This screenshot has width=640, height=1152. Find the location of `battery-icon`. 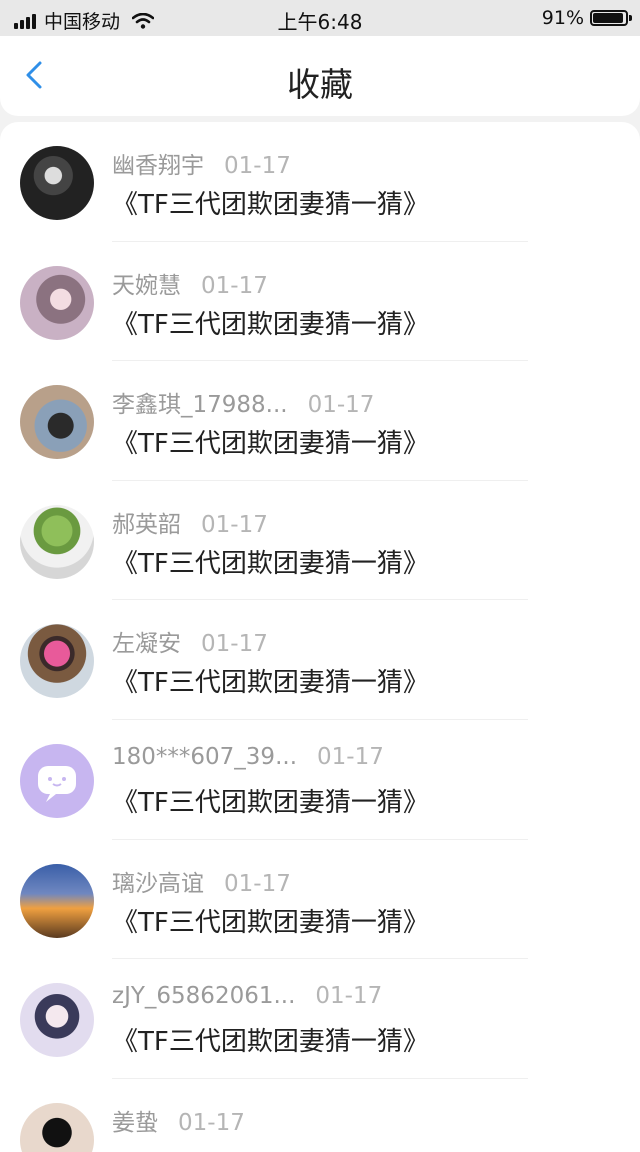

battery-icon is located at coordinates (611, 18).